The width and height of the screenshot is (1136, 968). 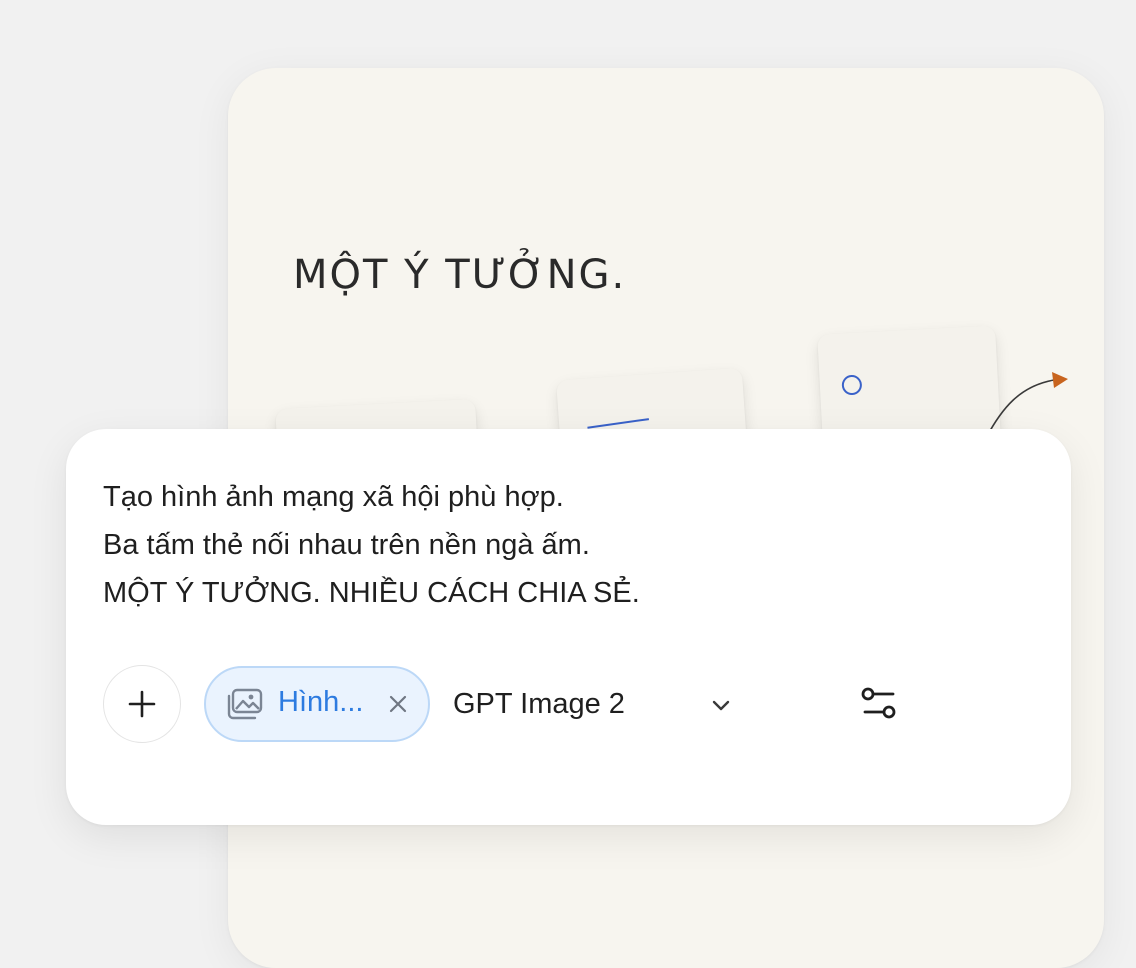 I want to click on prompt-line-1: Tạo hình ảnh mạng xã hội phù hợp., so click(x=333, y=497).